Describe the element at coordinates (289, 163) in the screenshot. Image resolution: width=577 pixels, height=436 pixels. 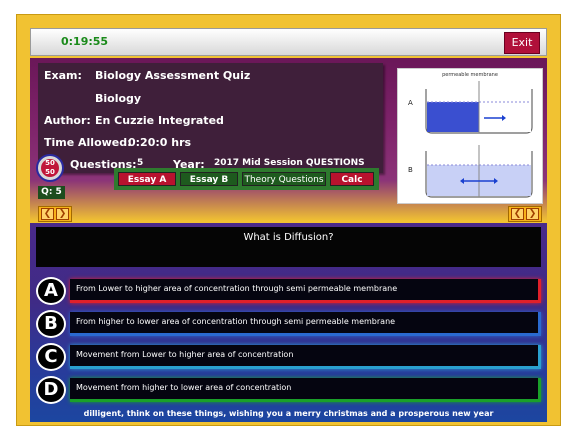
I see `year-value: 2017 Mid Session QUESTIONS` at that location.